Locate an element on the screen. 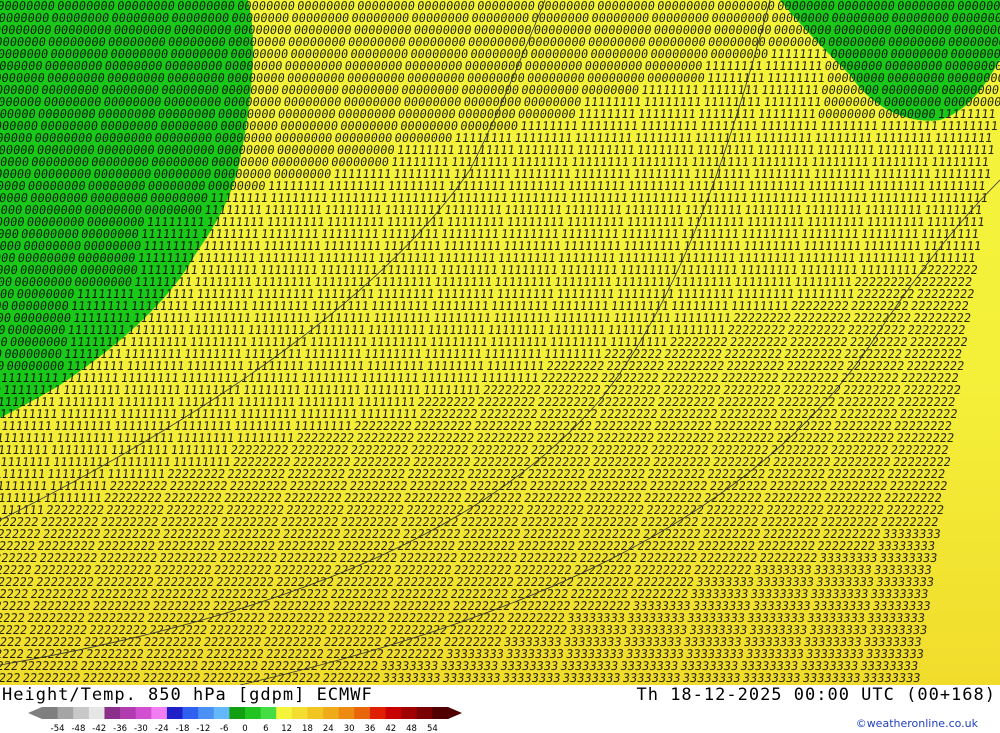  colorbar-tick-label: -36 is located at coordinates (120, 728).